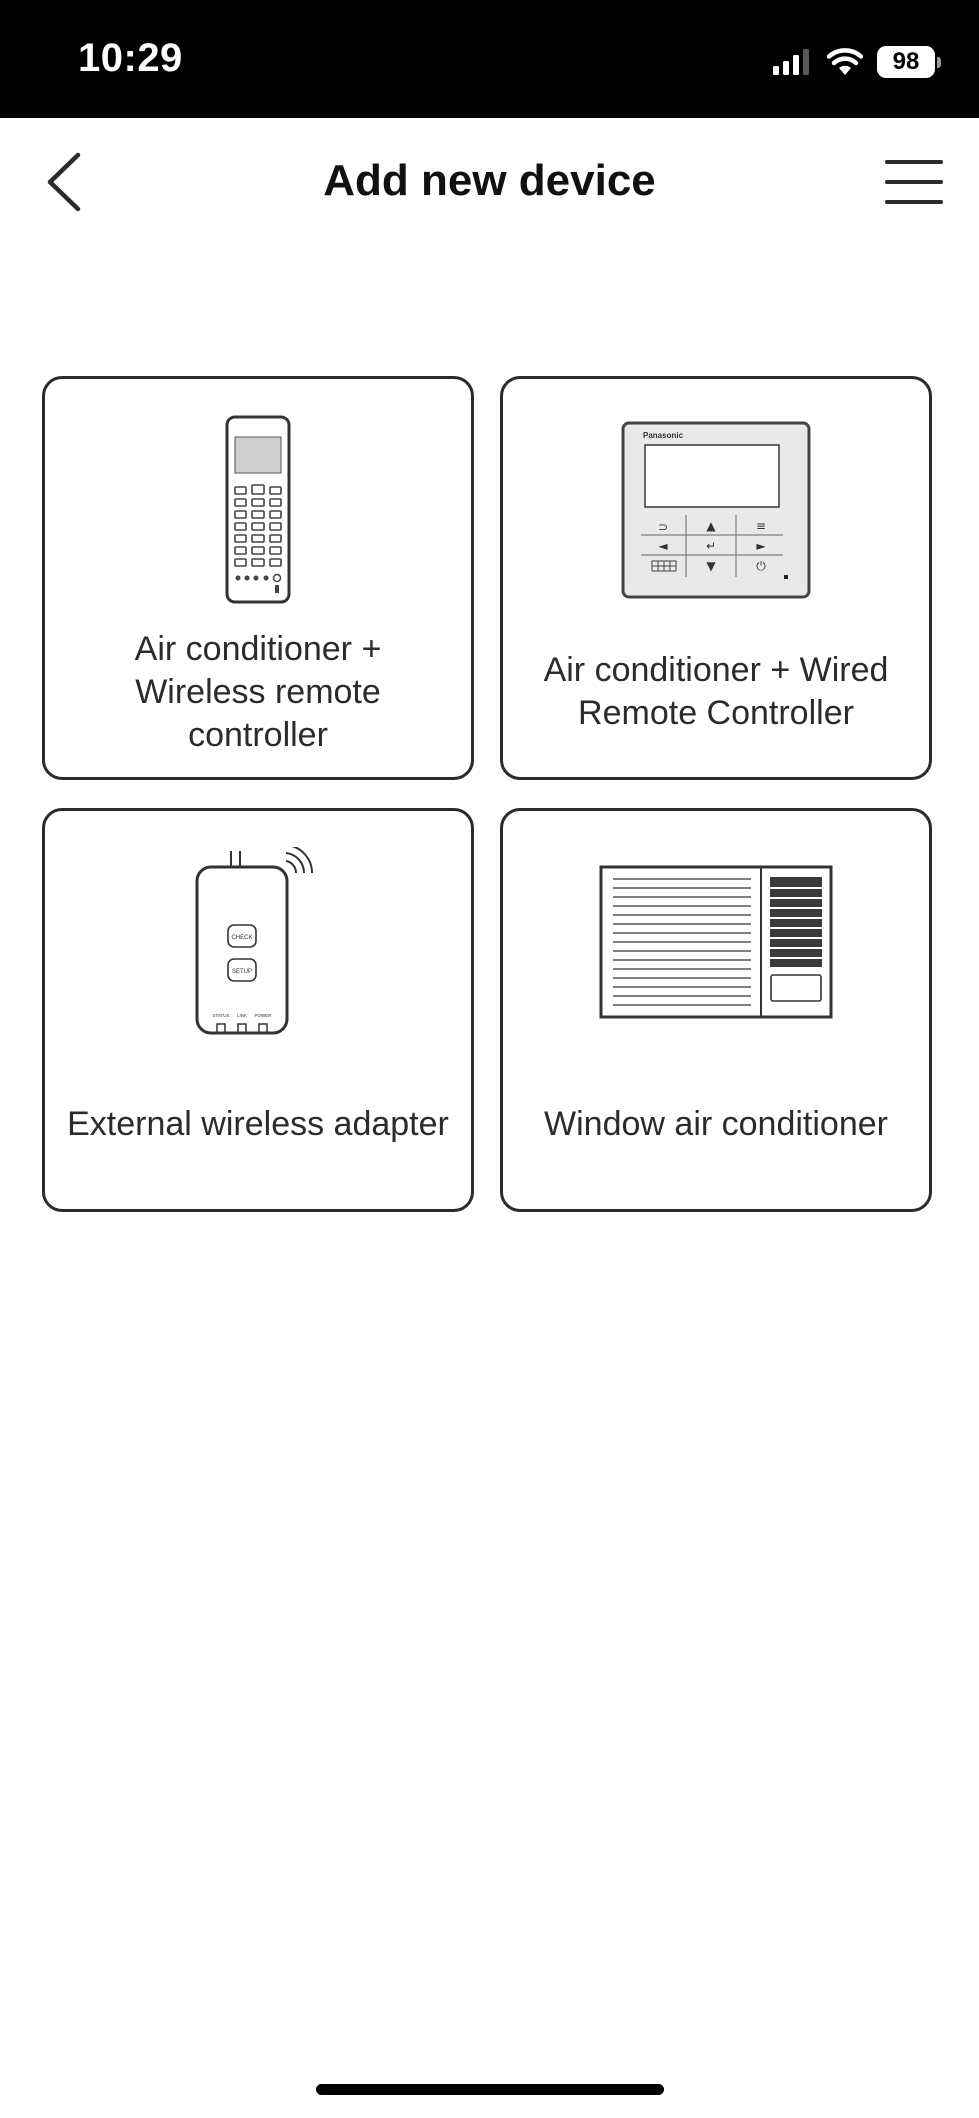 This screenshot has width=979, height=2118. I want to click on device-card-label: Window air conditioner, so click(716, 1123).